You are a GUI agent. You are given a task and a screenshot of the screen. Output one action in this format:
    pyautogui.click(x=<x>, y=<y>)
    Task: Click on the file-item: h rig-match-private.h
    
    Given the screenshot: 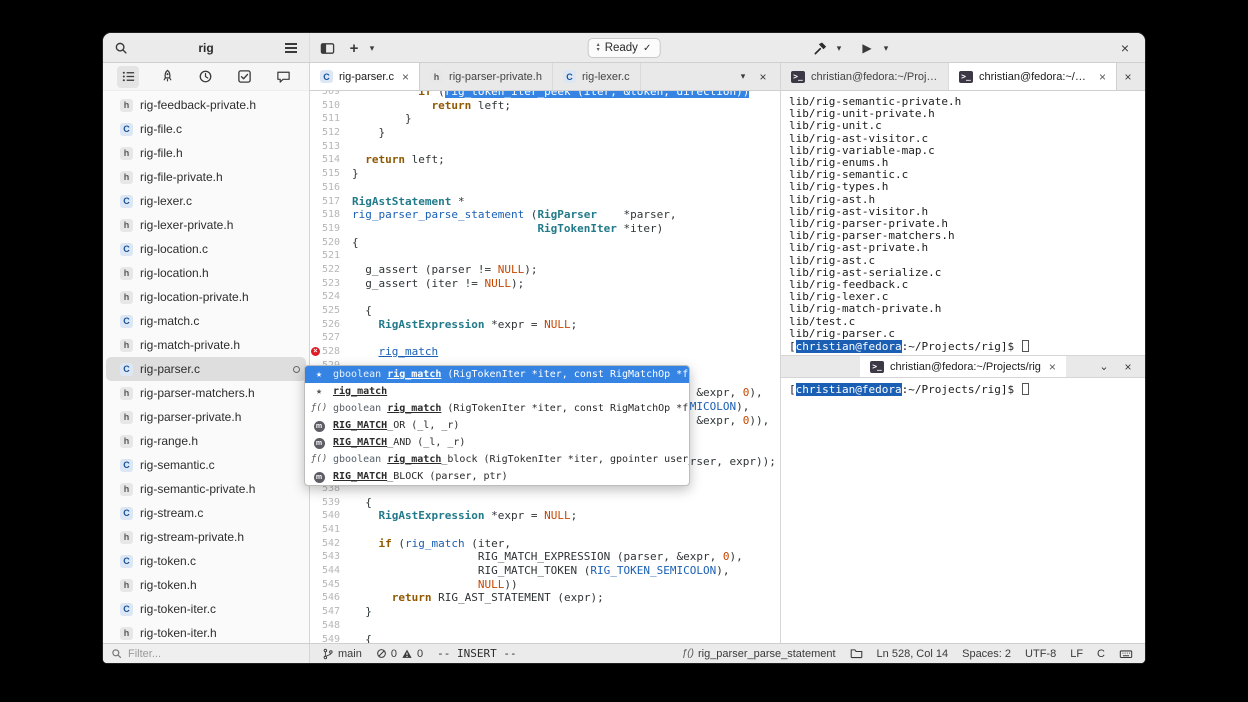 What is the action you would take?
    pyautogui.click(x=206, y=345)
    